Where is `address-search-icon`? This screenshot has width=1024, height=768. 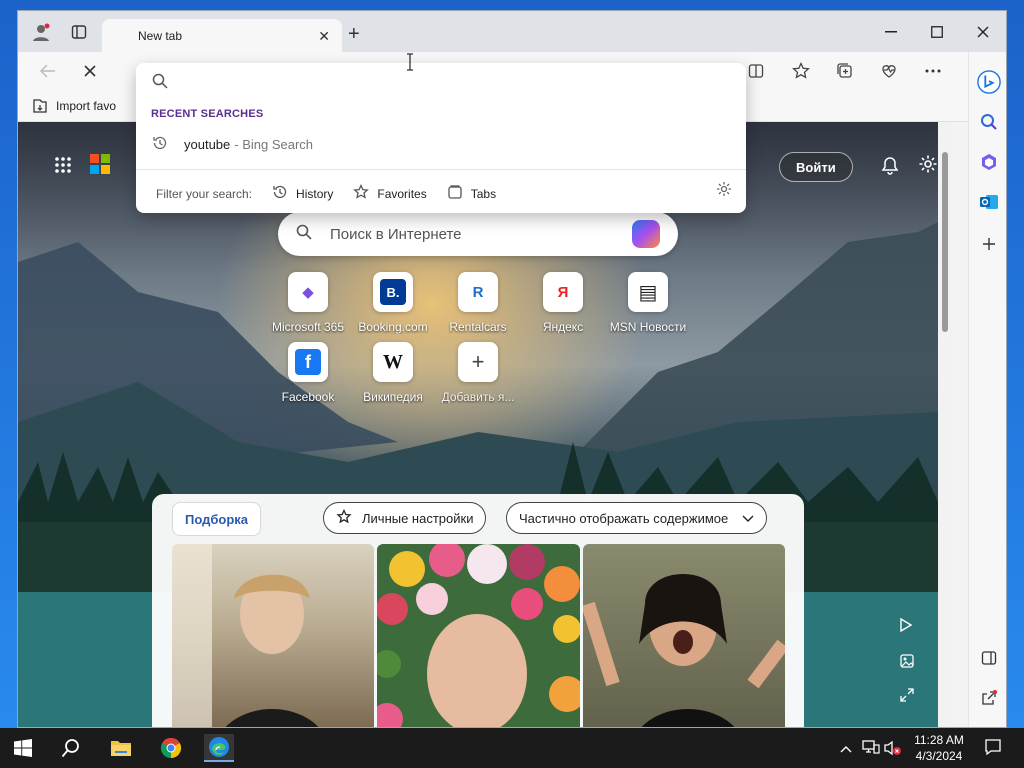 address-search-icon is located at coordinates (160, 83).